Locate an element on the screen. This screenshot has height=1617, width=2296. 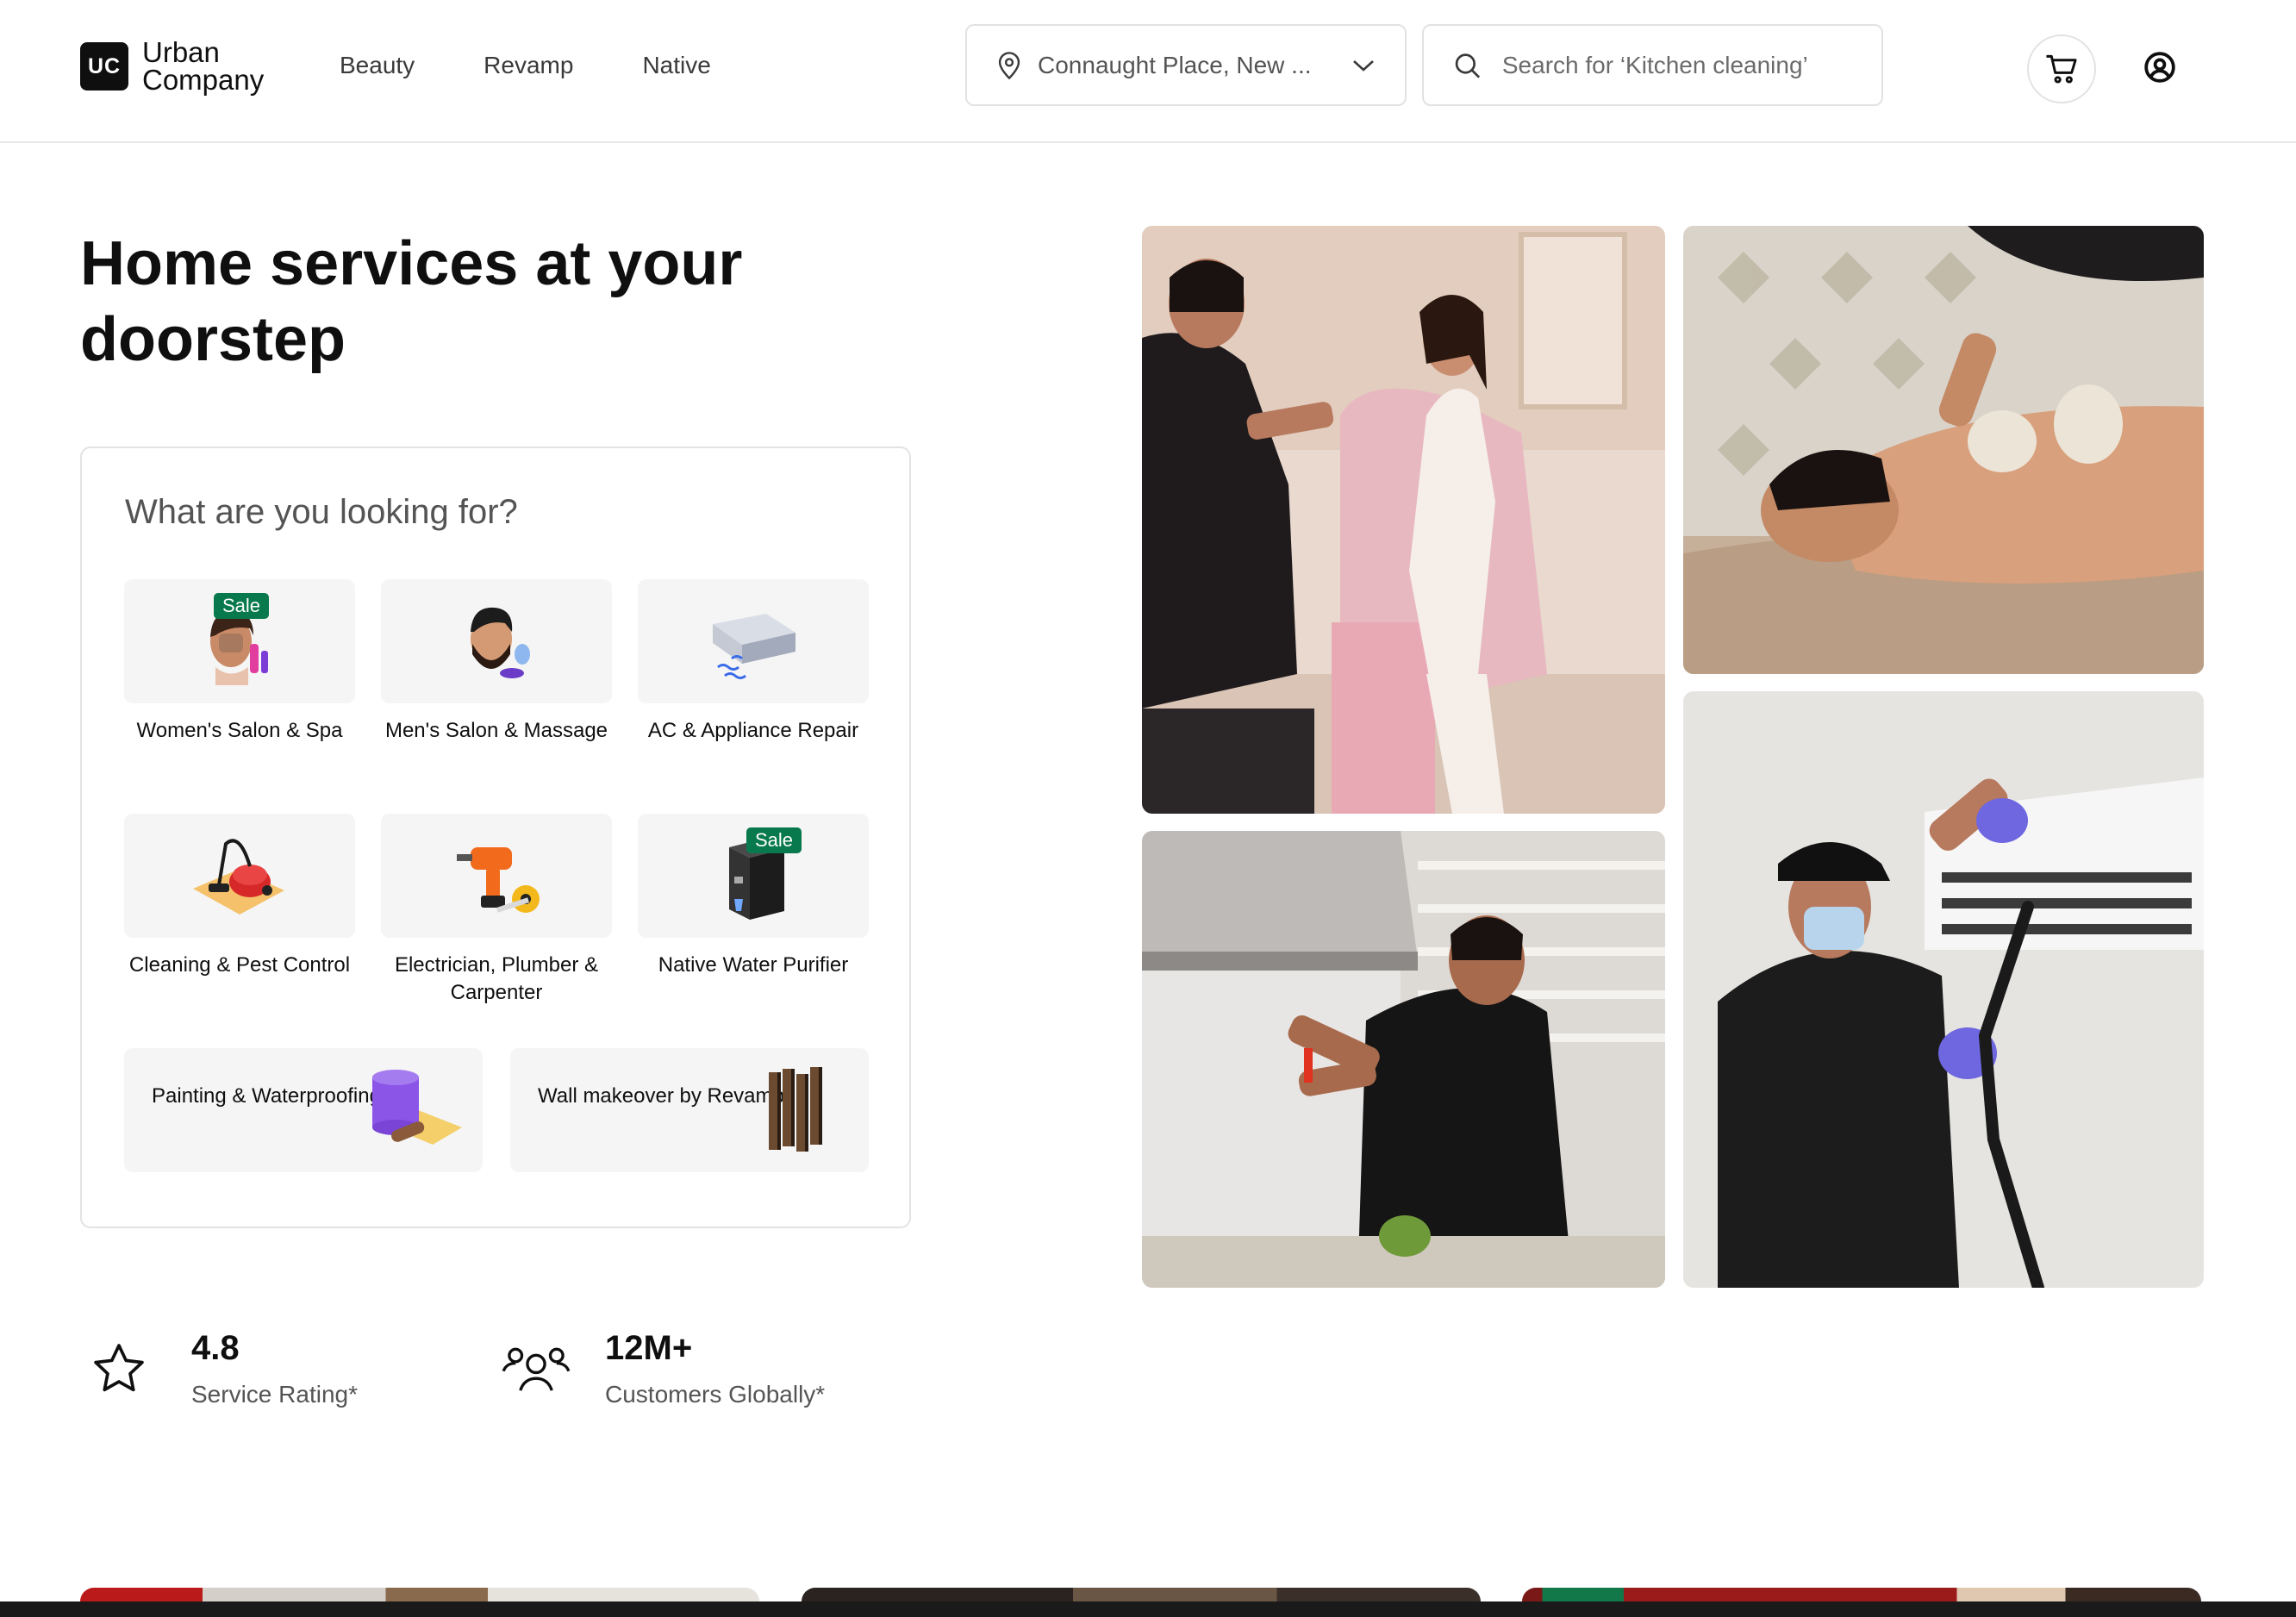
account-button is located at coordinates (2160, 67).